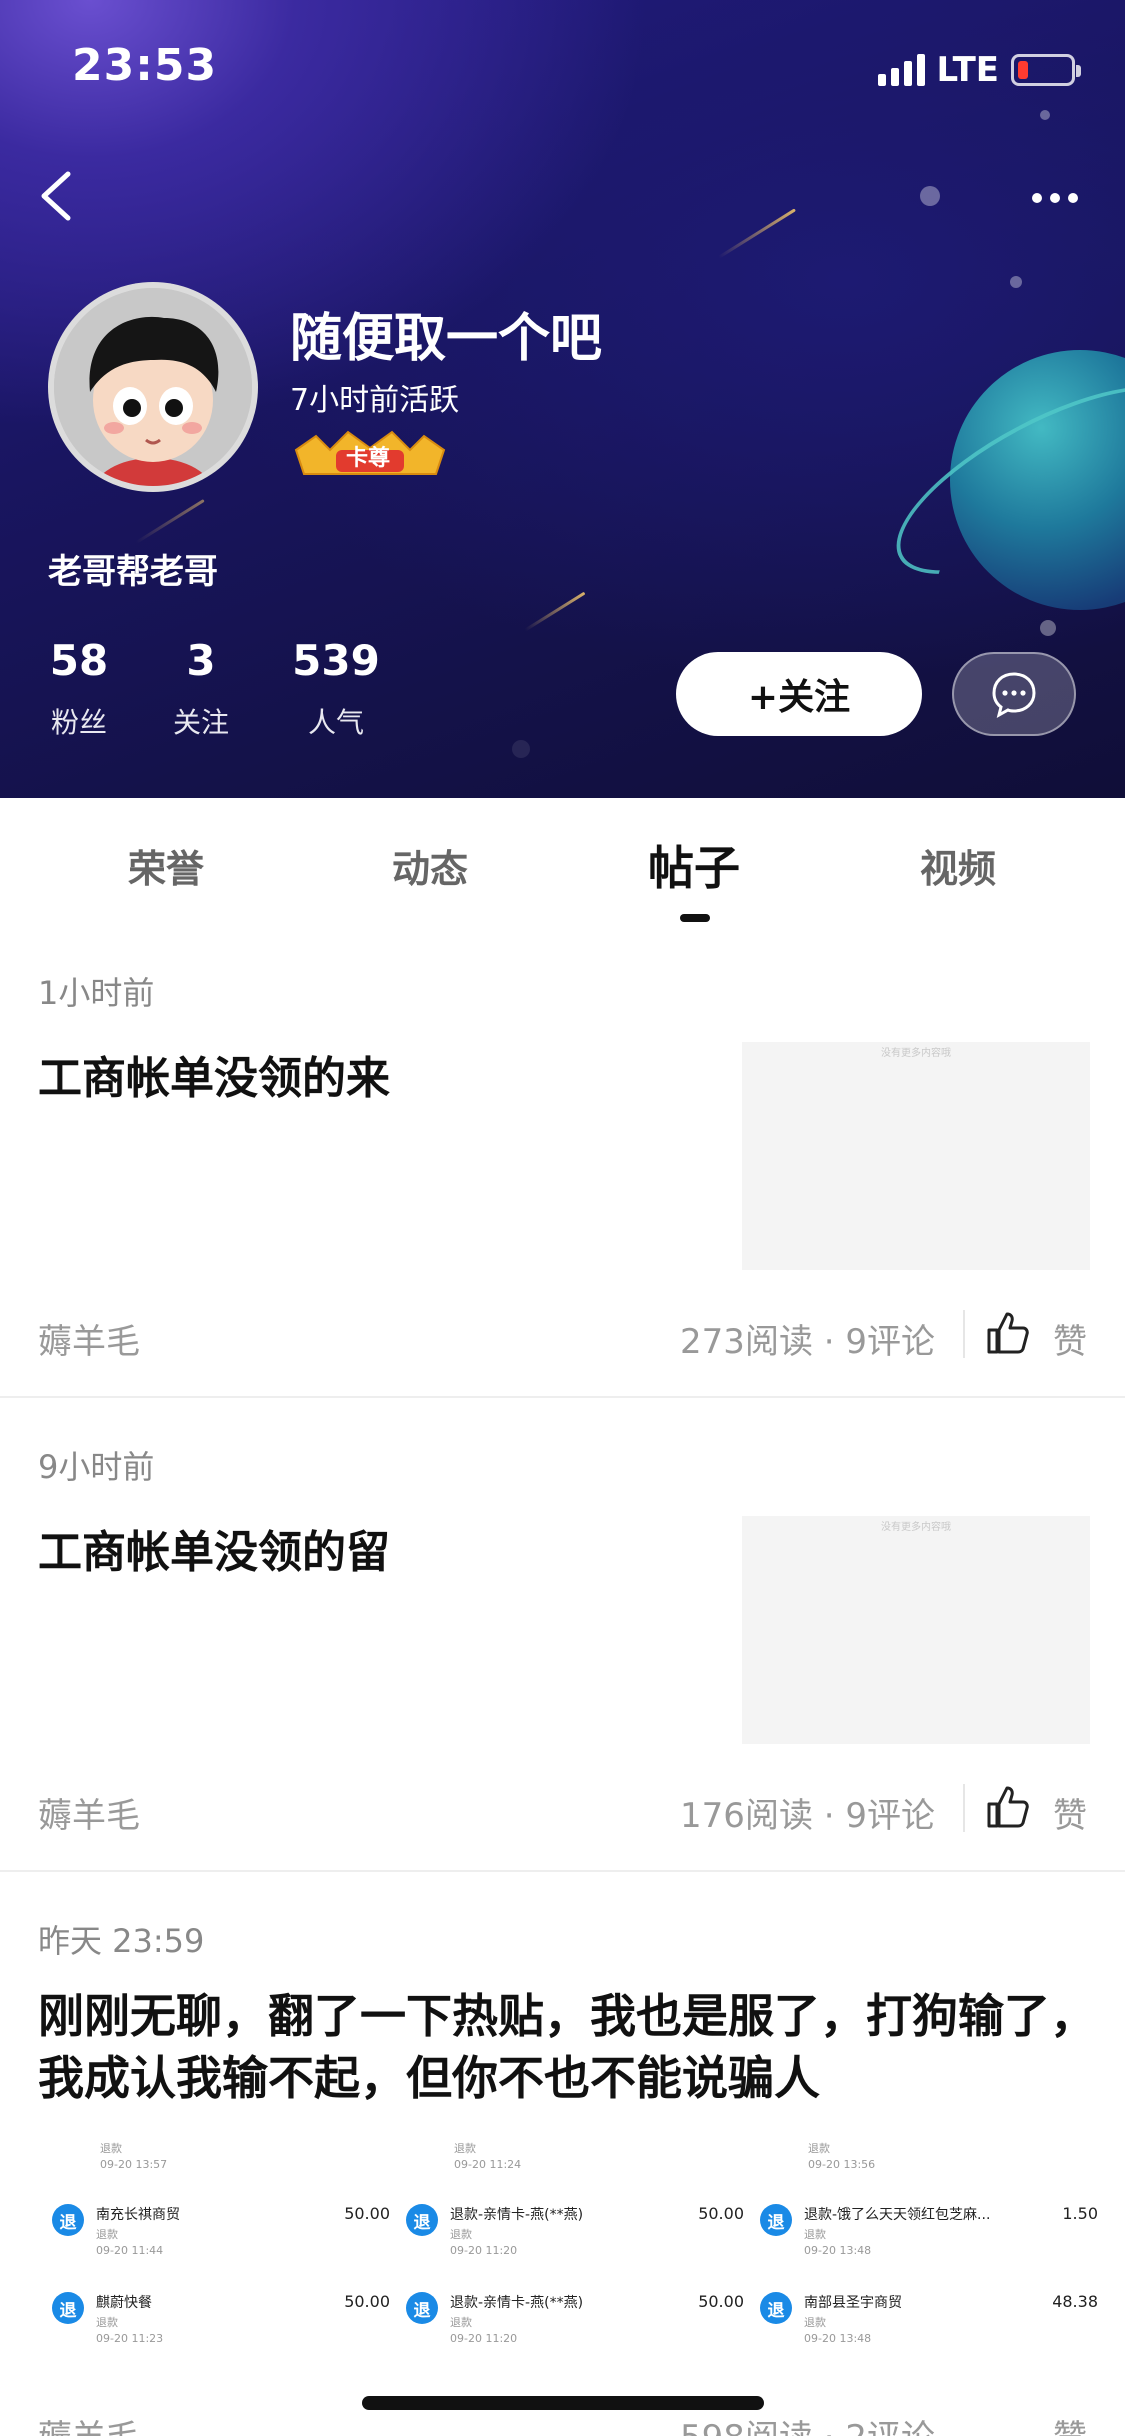  I want to click on post-time: 1小时前, so click(96, 993).